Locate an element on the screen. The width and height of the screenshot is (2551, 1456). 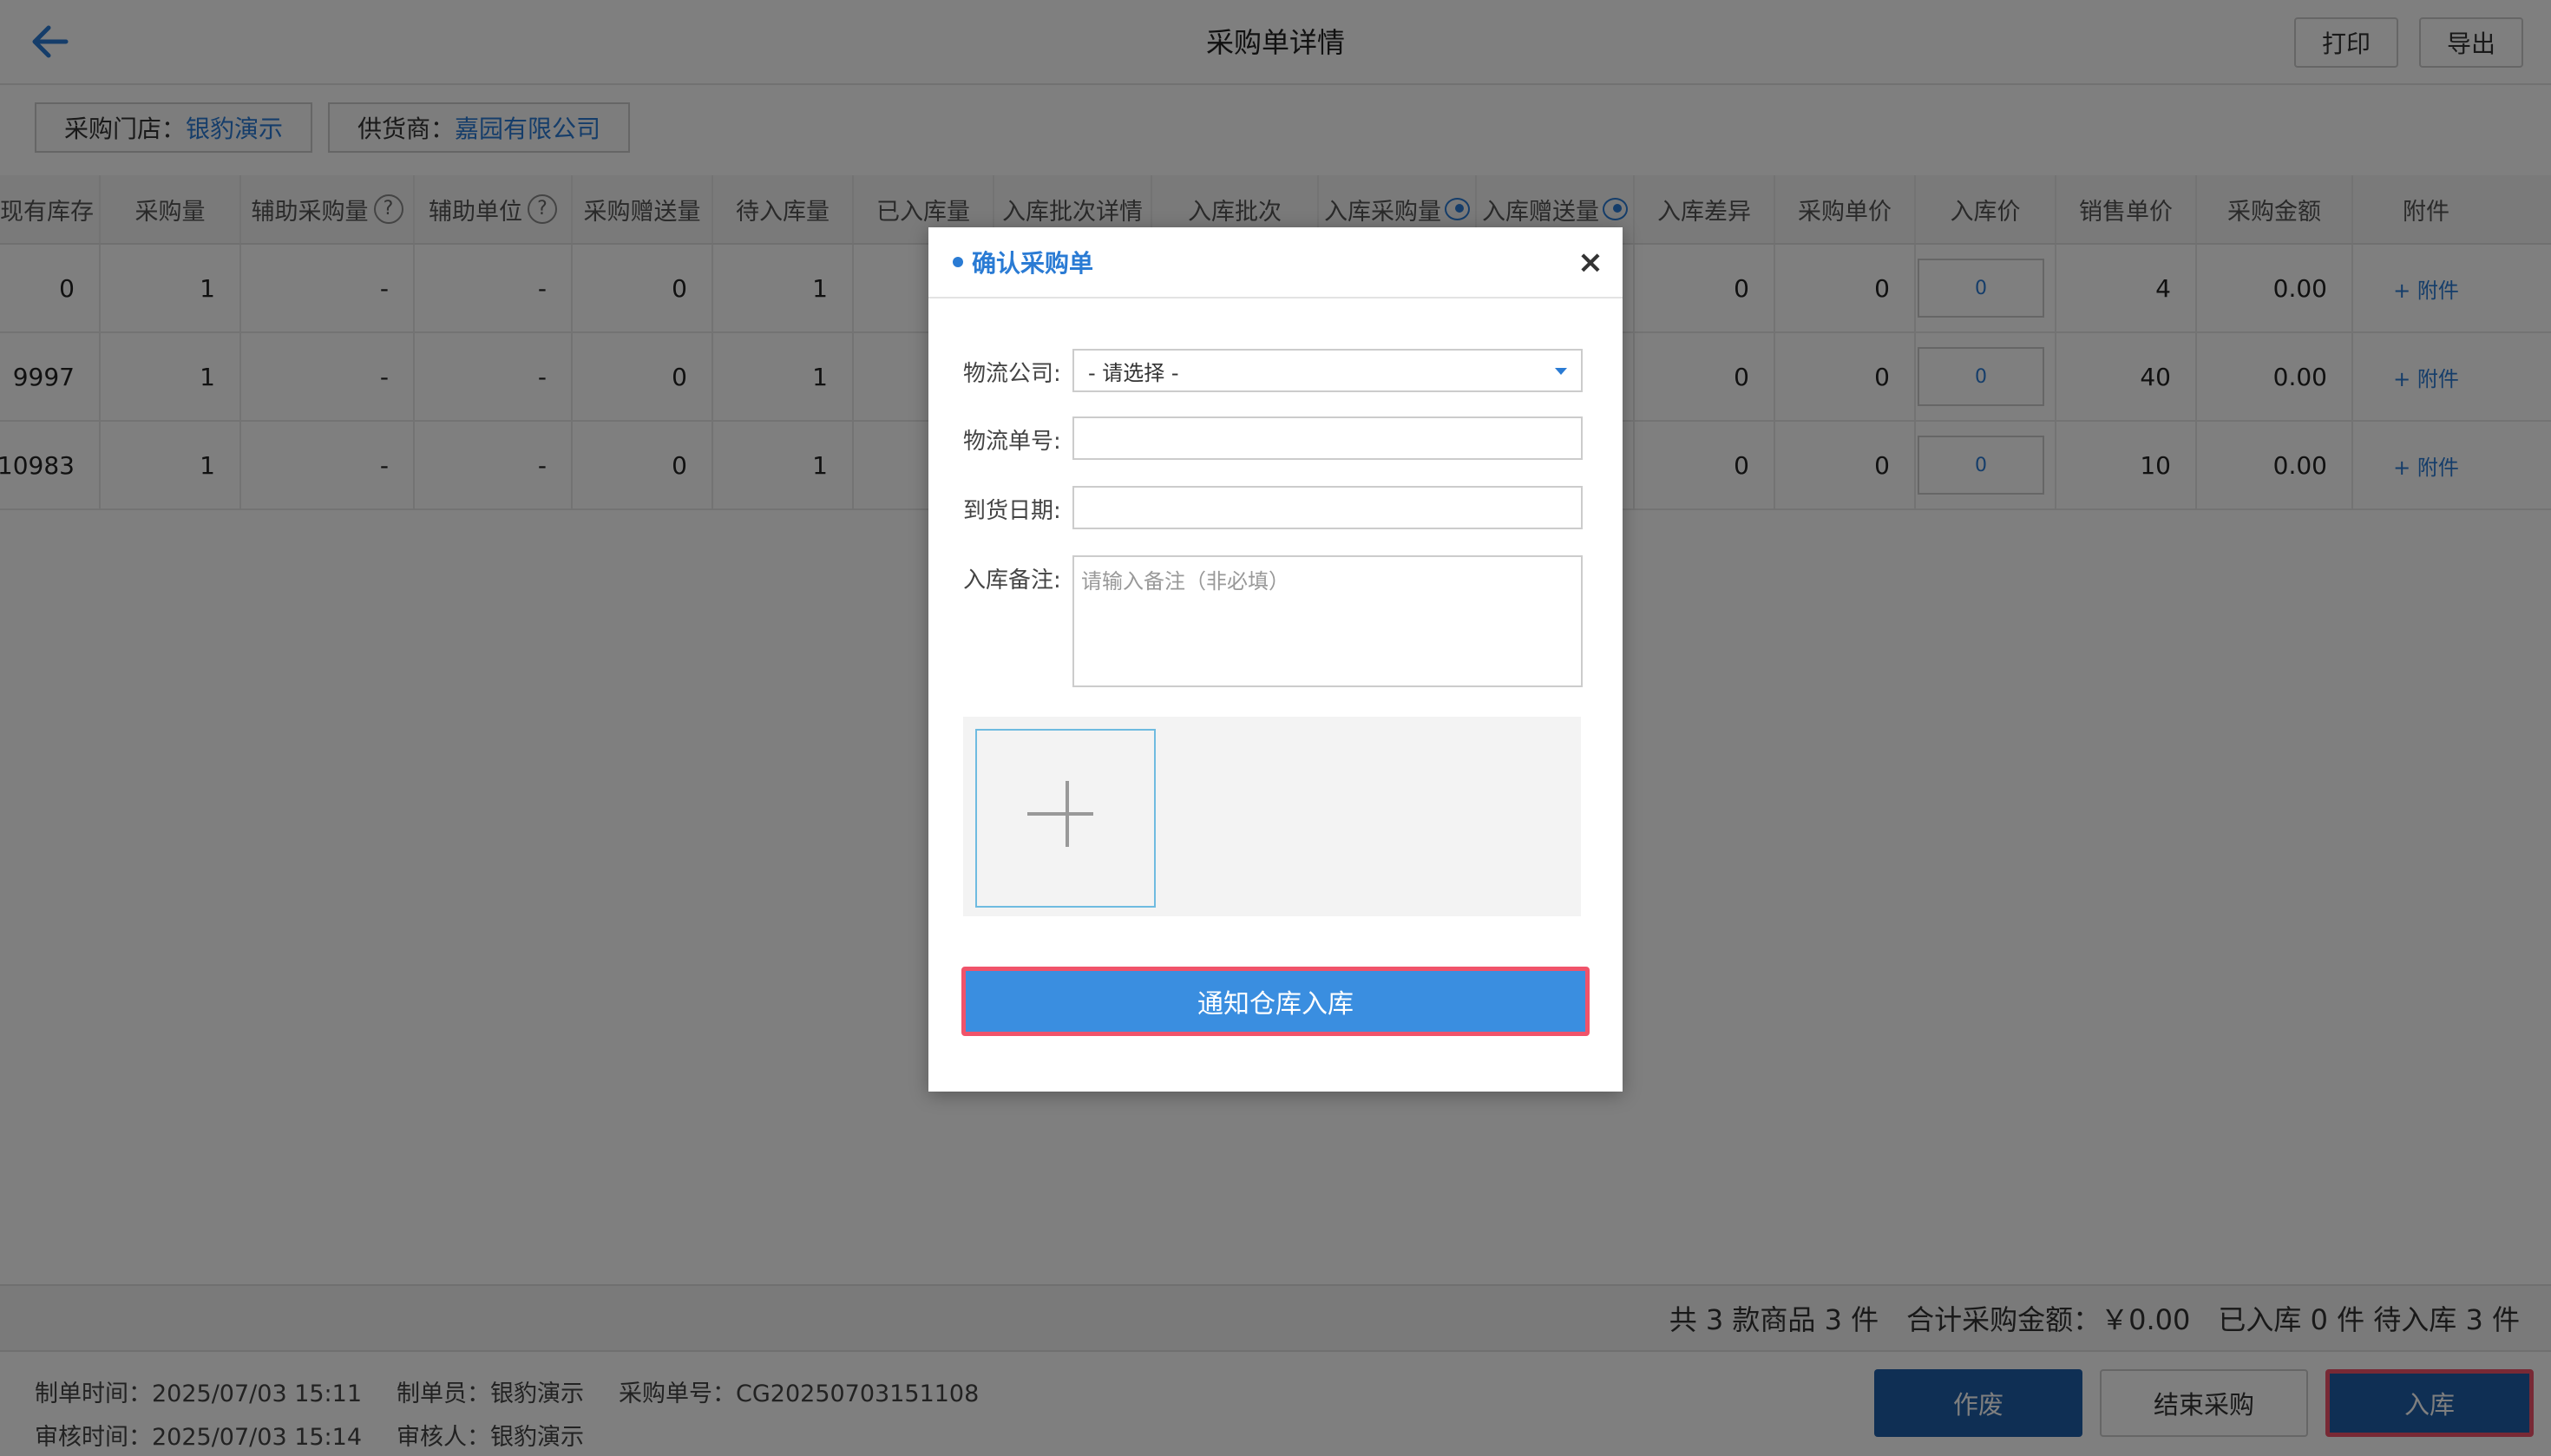
logistics-company-value: - 请选择 - is located at coordinates (1133, 372).